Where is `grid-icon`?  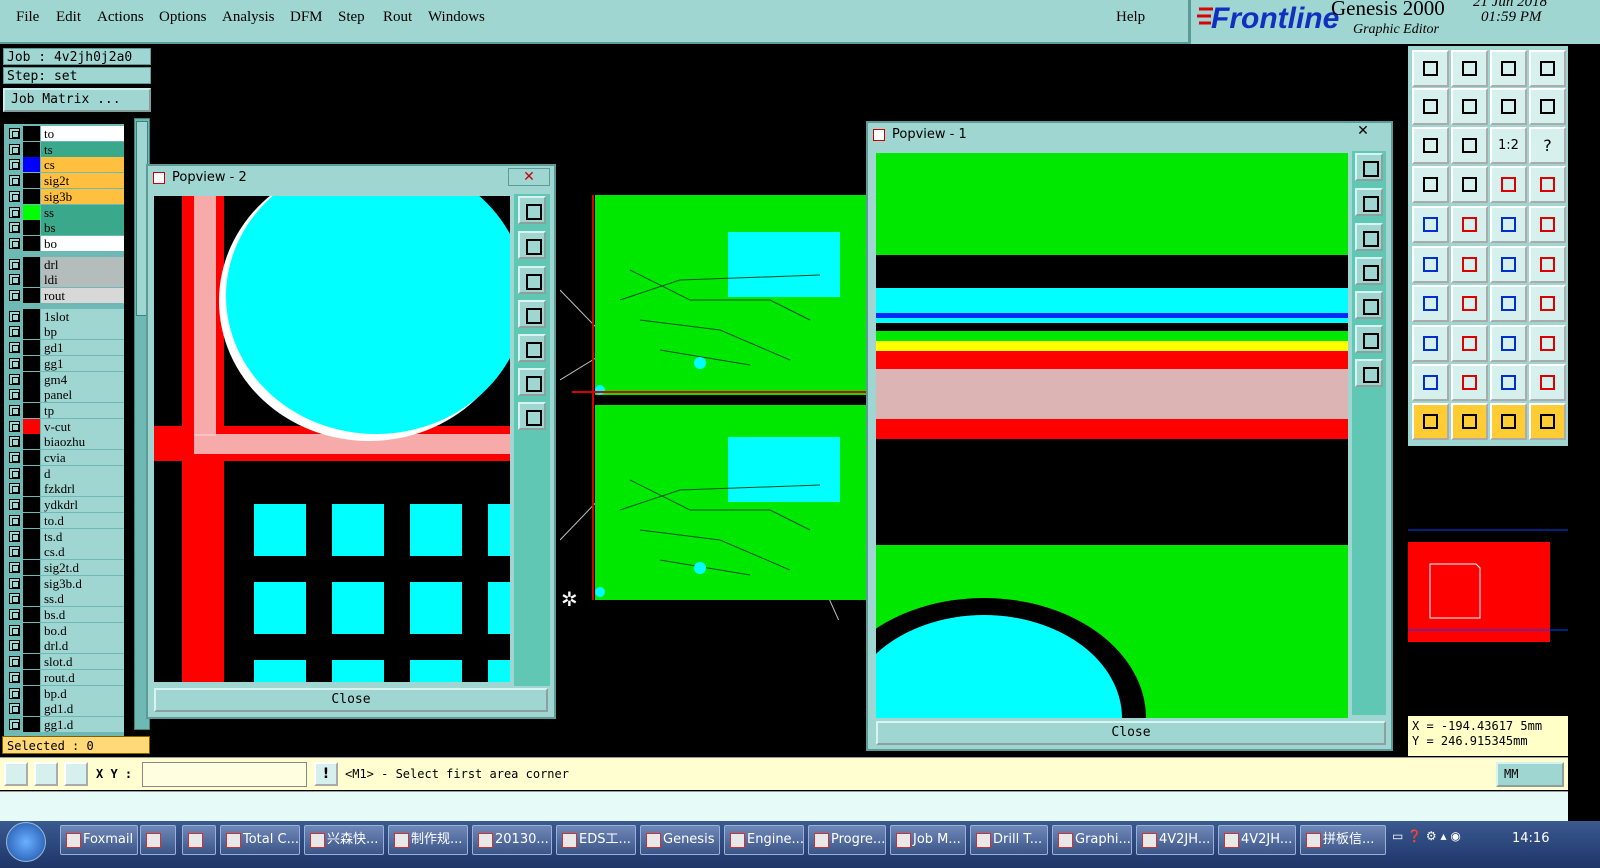 grid-icon is located at coordinates (76, 774).